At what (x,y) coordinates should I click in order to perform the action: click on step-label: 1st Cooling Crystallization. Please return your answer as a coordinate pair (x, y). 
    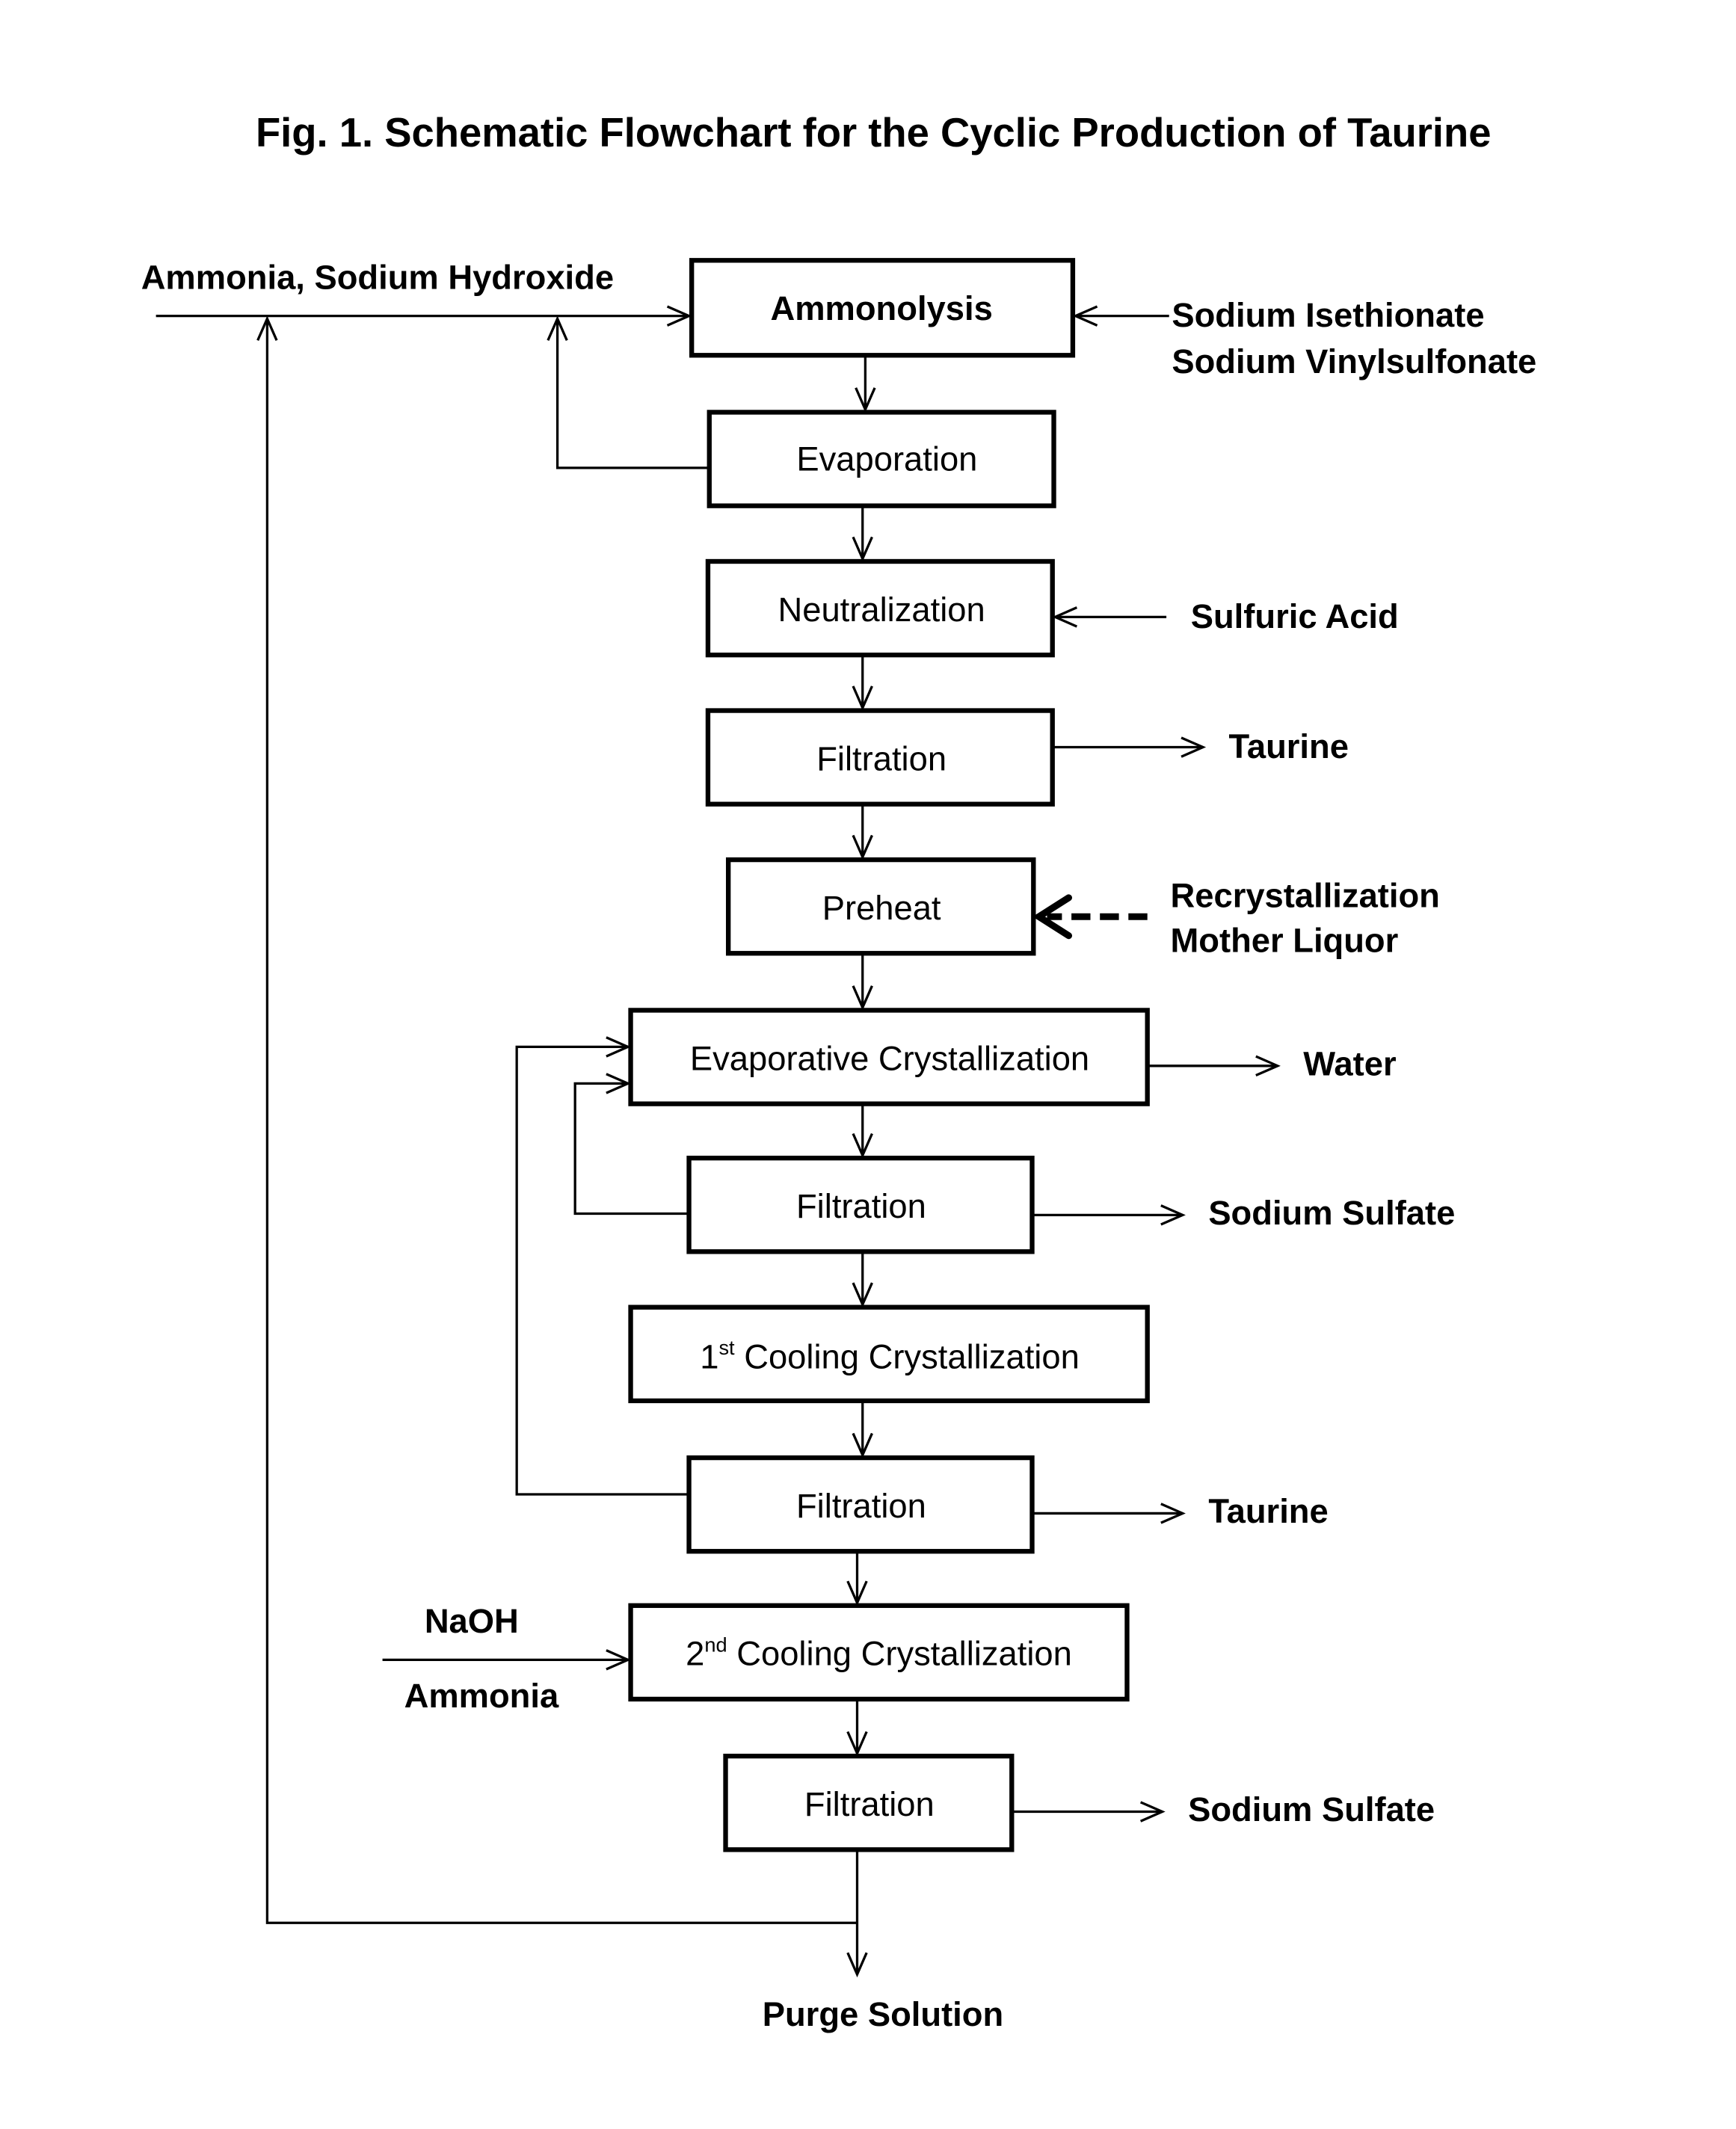
    Looking at the image, I should click on (890, 1355).